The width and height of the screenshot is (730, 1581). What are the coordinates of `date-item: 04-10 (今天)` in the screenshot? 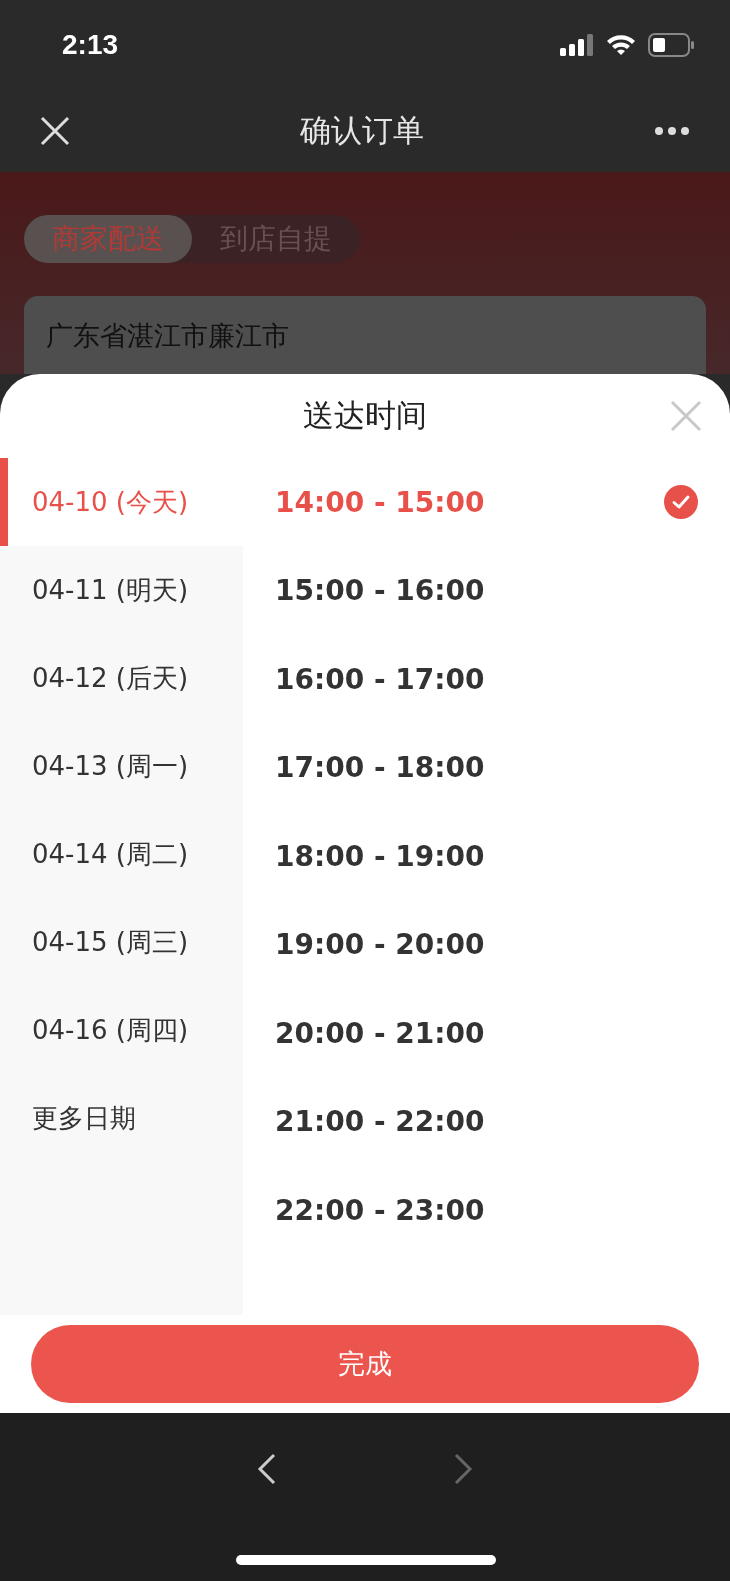 It's located at (121, 502).